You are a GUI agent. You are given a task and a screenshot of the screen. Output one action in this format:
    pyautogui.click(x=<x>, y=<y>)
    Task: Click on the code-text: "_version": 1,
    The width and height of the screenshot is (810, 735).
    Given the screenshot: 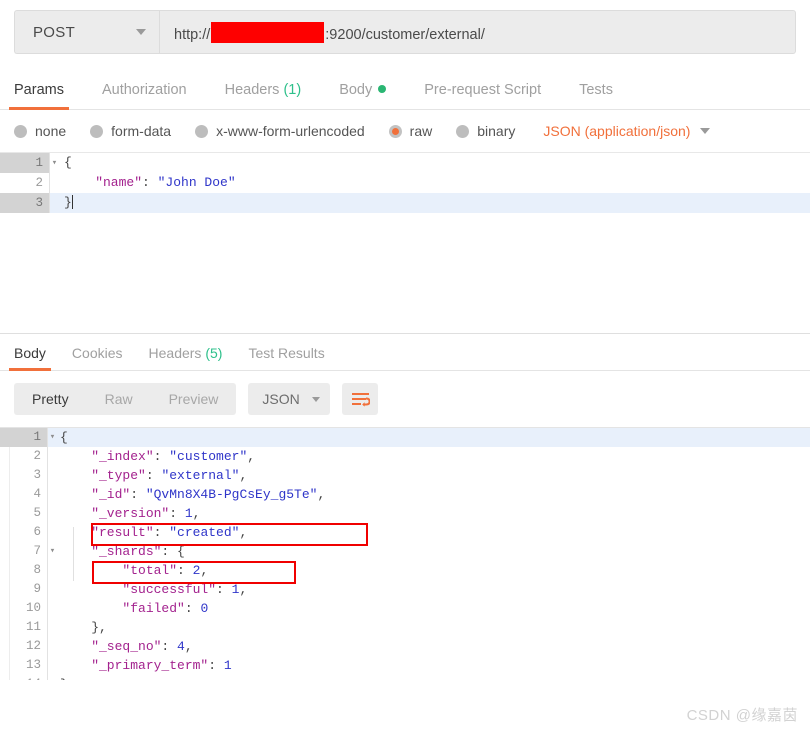 What is the action you would take?
    pyautogui.click(x=130, y=513)
    